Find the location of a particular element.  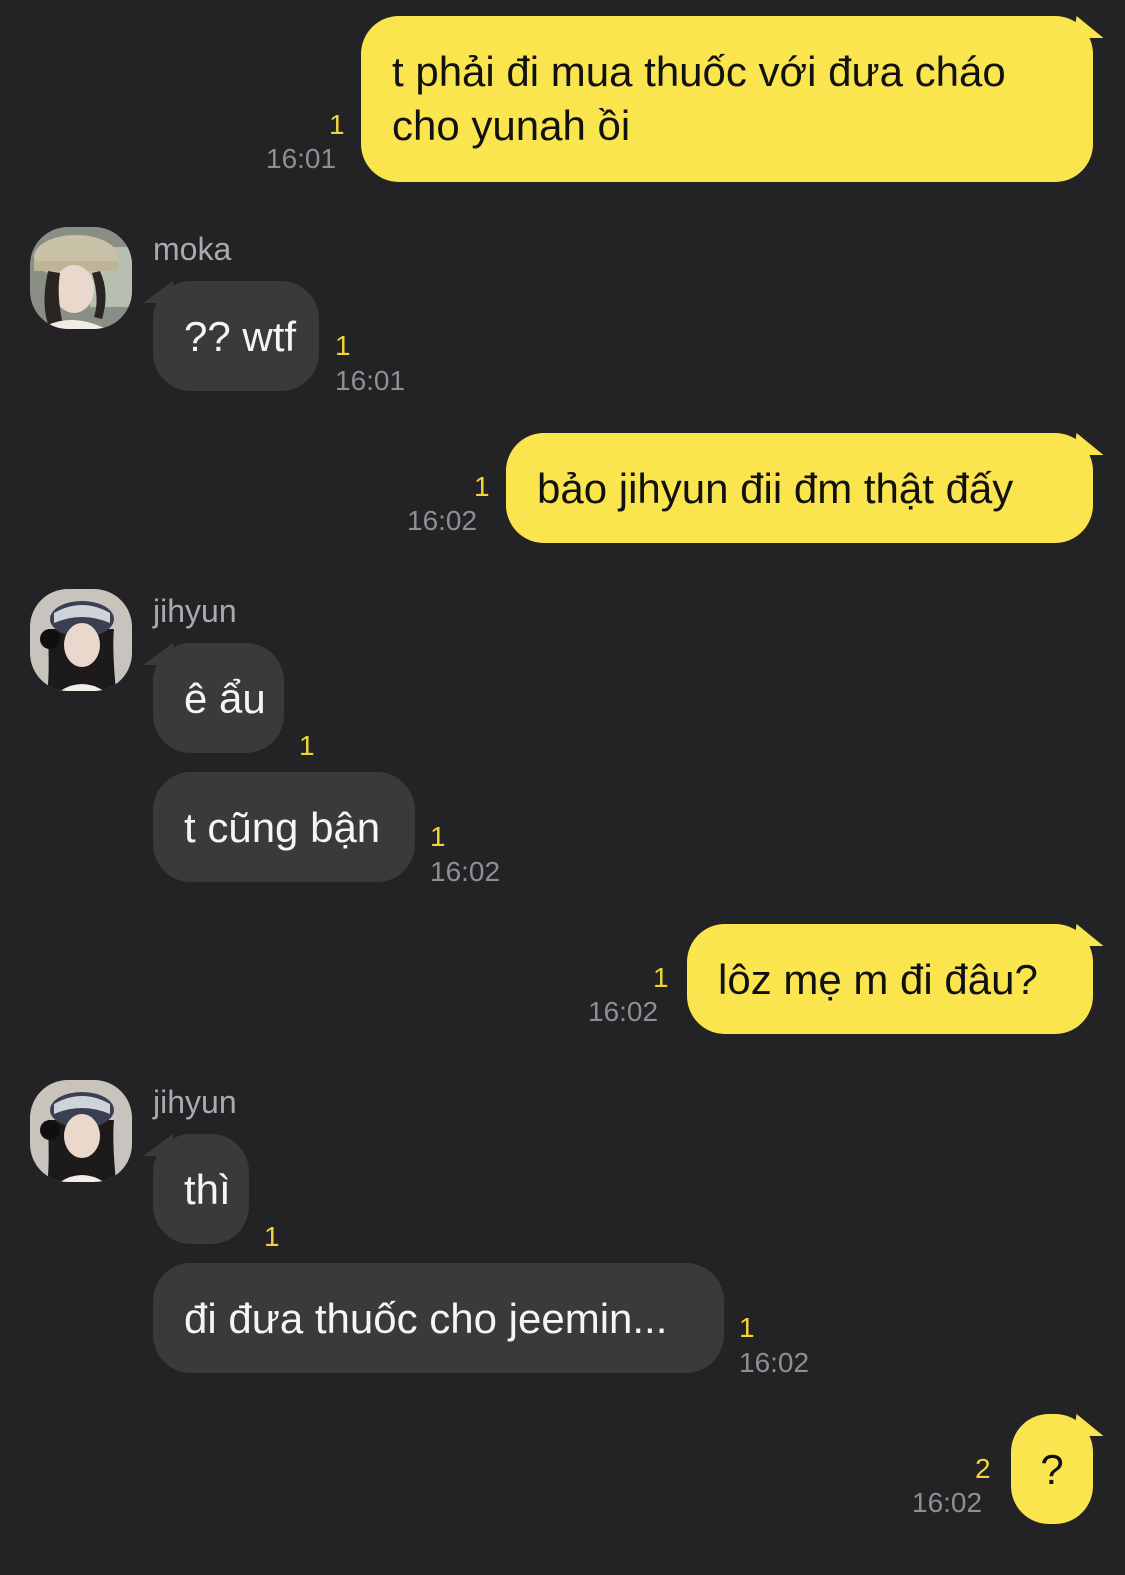

avatar-moka-image is located at coordinates (81, 278).